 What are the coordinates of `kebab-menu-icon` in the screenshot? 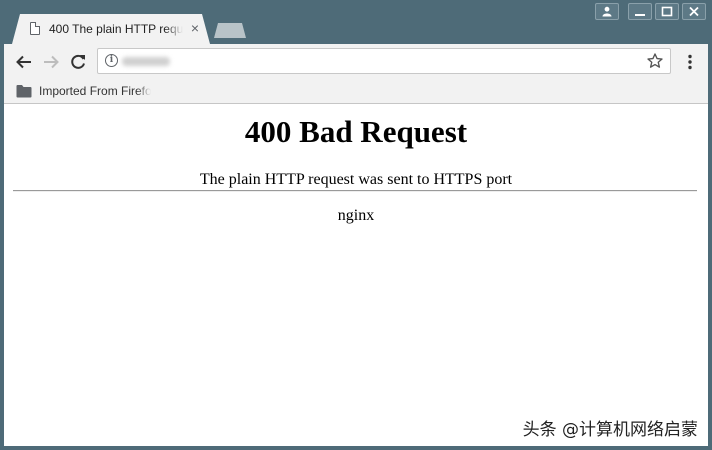 It's located at (690, 62).